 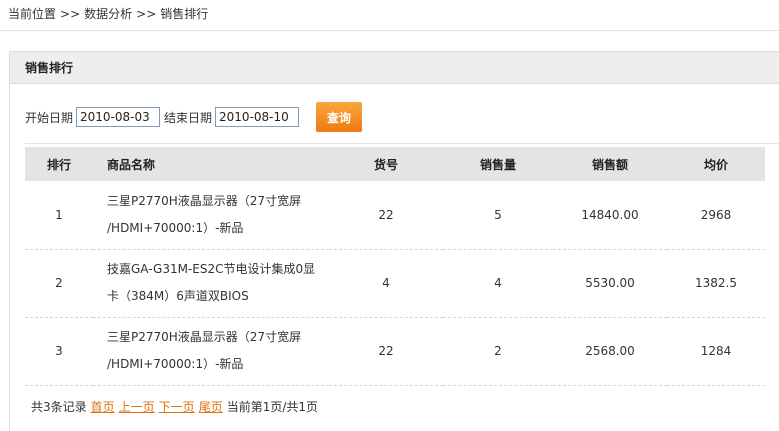 I want to click on cell-sales-quantity: 4, so click(x=498, y=283).